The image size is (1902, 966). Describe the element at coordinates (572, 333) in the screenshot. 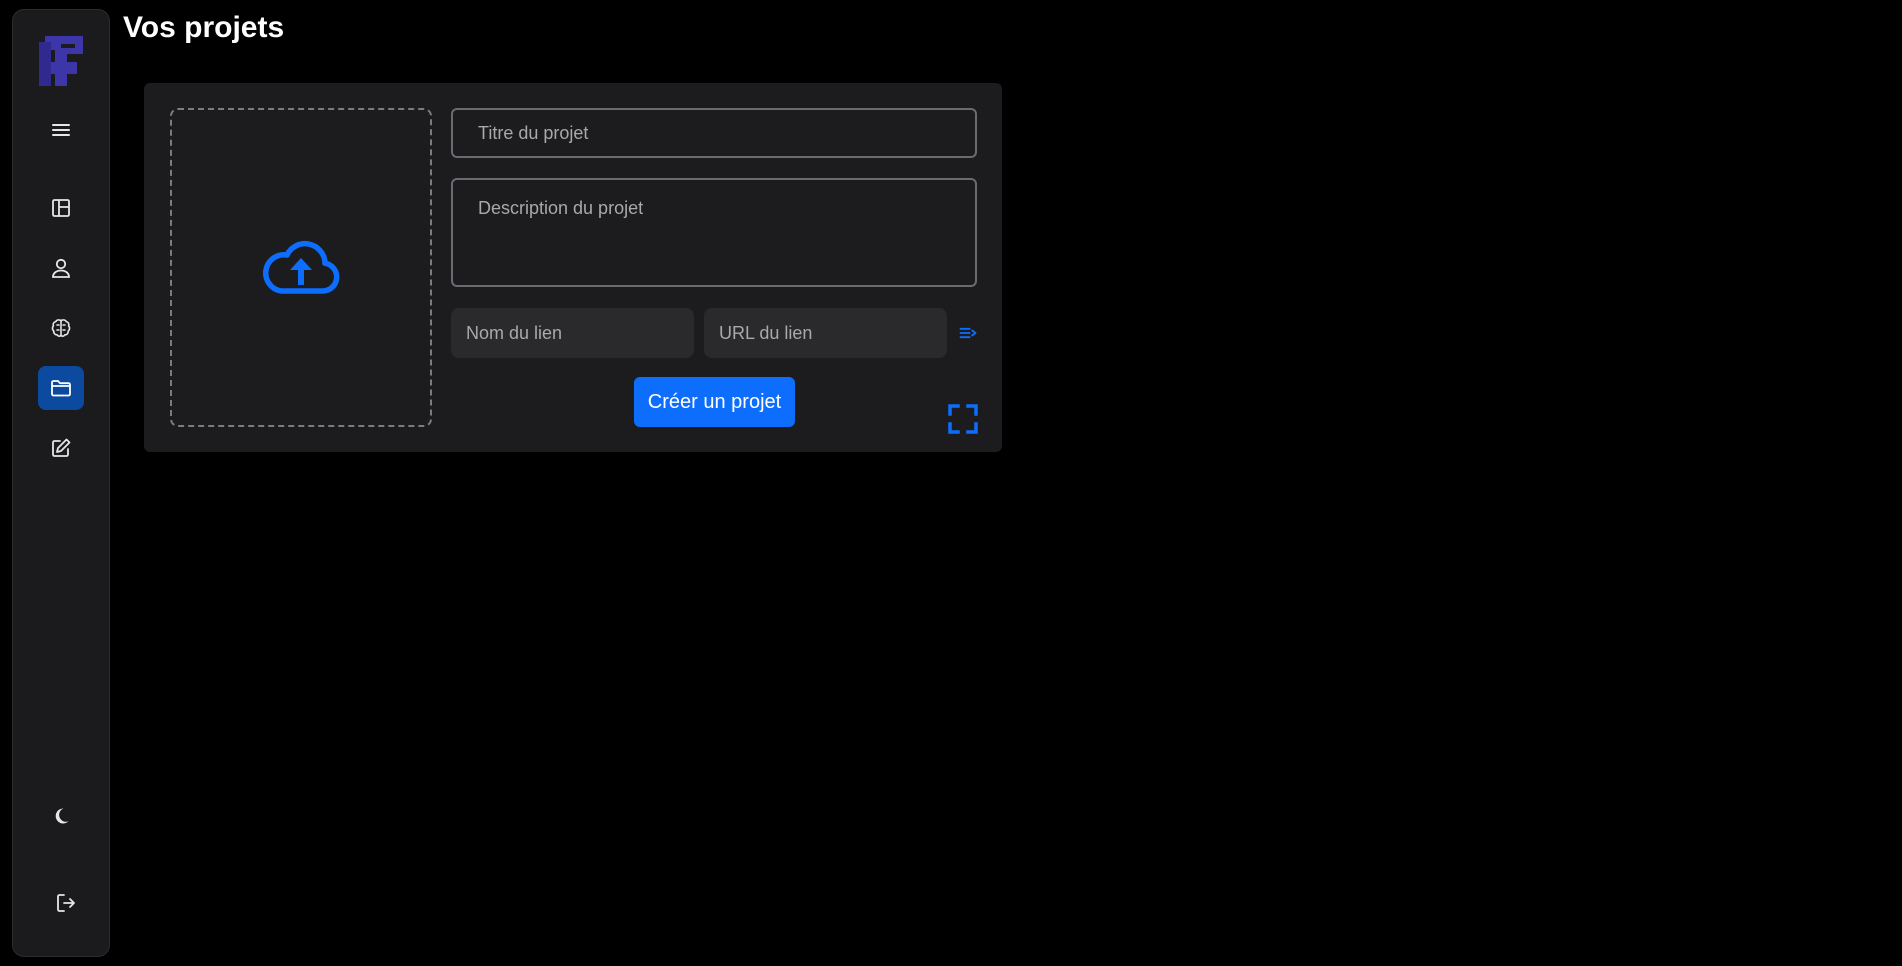

I see `link-name-input` at that location.